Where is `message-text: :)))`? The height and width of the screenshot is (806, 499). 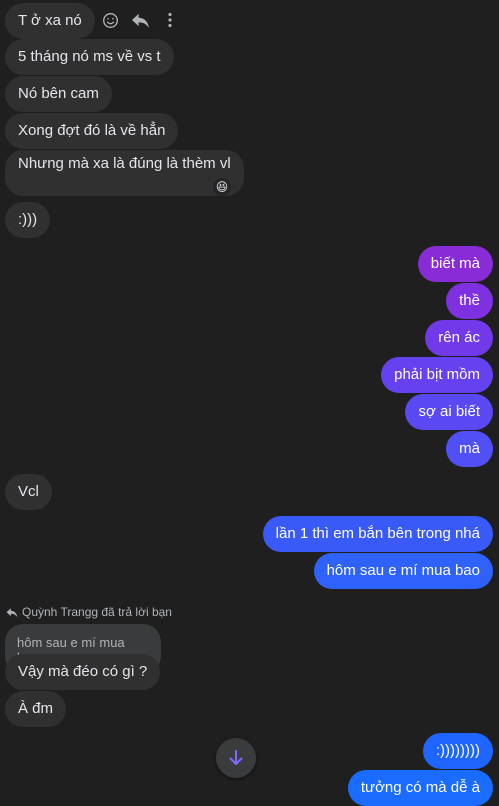
message-text: :))) is located at coordinates (28, 219).